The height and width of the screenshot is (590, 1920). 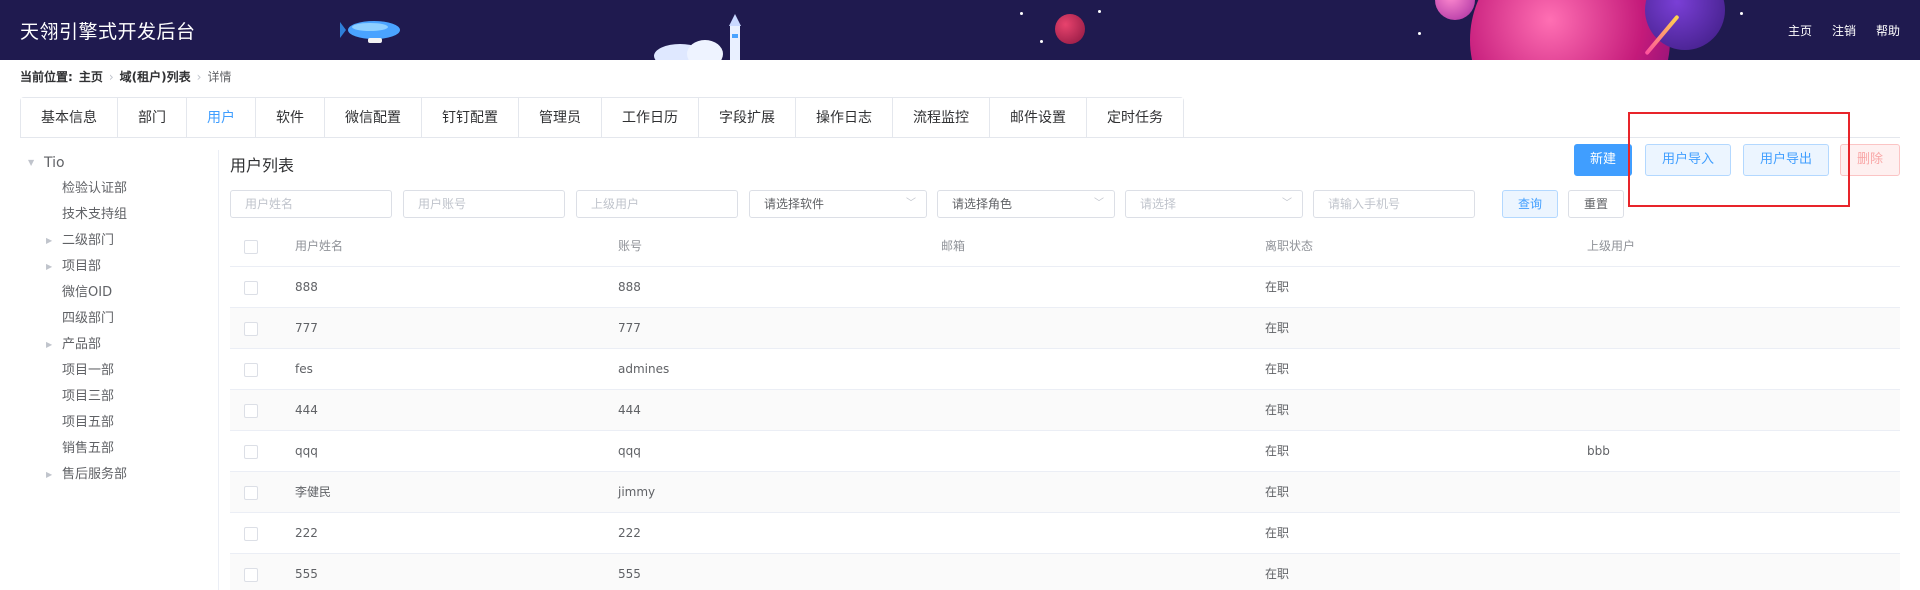 I want to click on table-row: 888 888 在职, so click(x=1065, y=287).